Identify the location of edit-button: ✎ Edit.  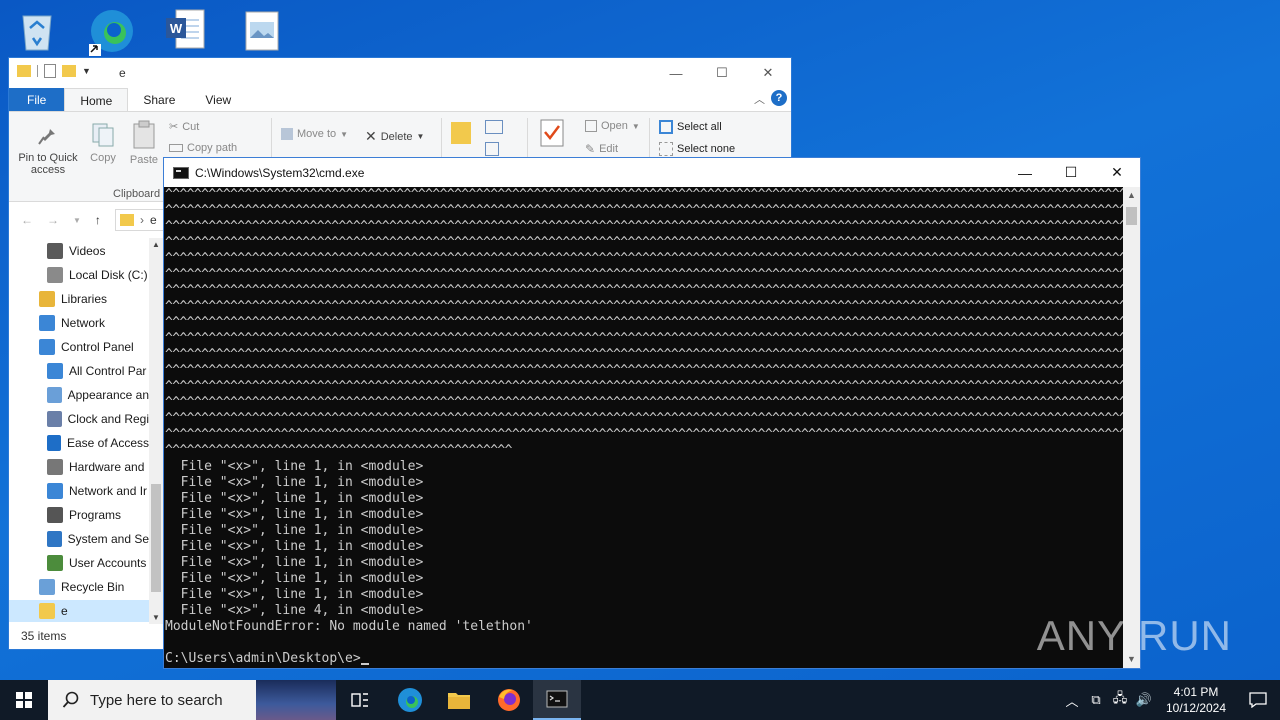
(601, 149).